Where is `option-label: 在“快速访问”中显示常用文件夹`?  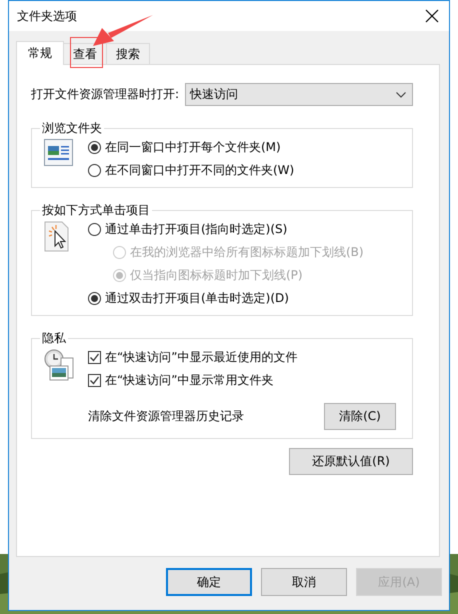
option-label: 在“快速访问”中显示常用文件夹 is located at coordinates (189, 380).